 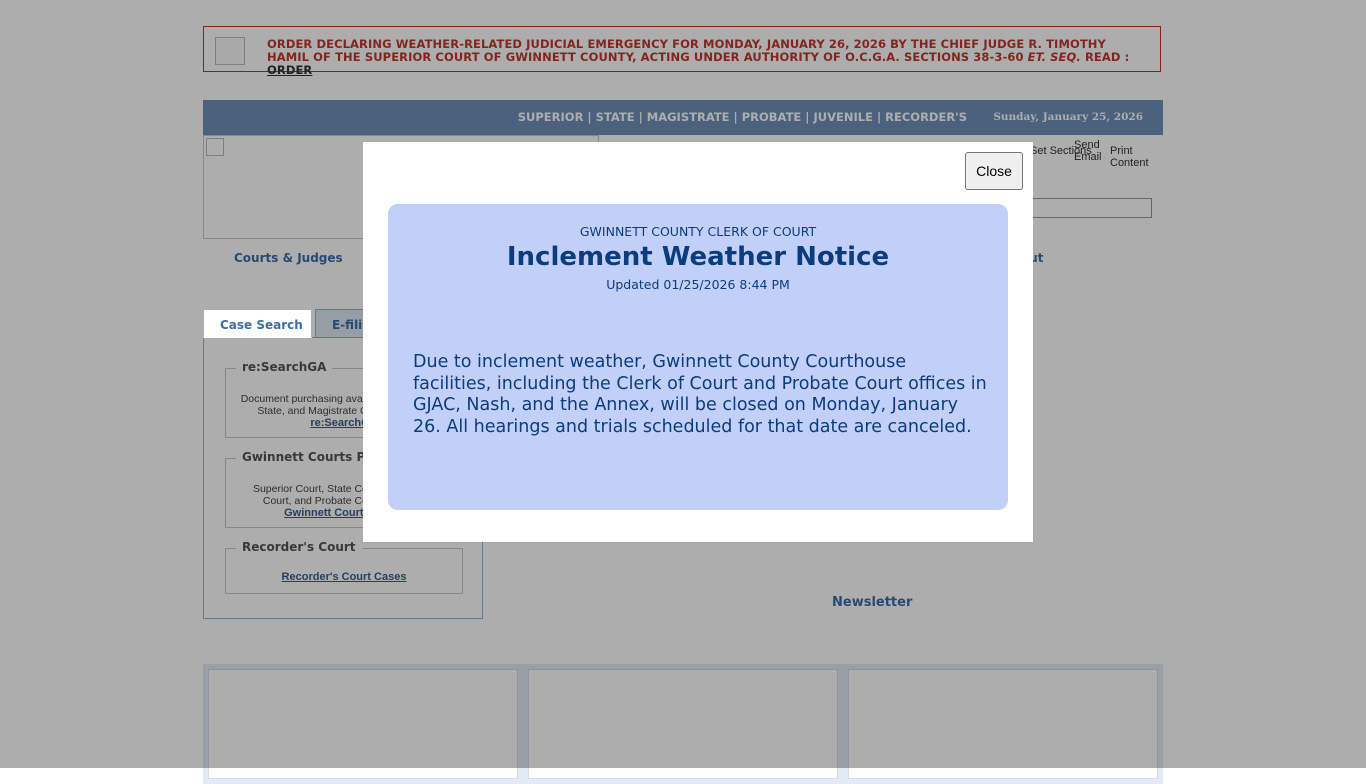 What do you see at coordinates (698, 257) in the screenshot?
I see `notice-title: Inclement Weather Notice` at bounding box center [698, 257].